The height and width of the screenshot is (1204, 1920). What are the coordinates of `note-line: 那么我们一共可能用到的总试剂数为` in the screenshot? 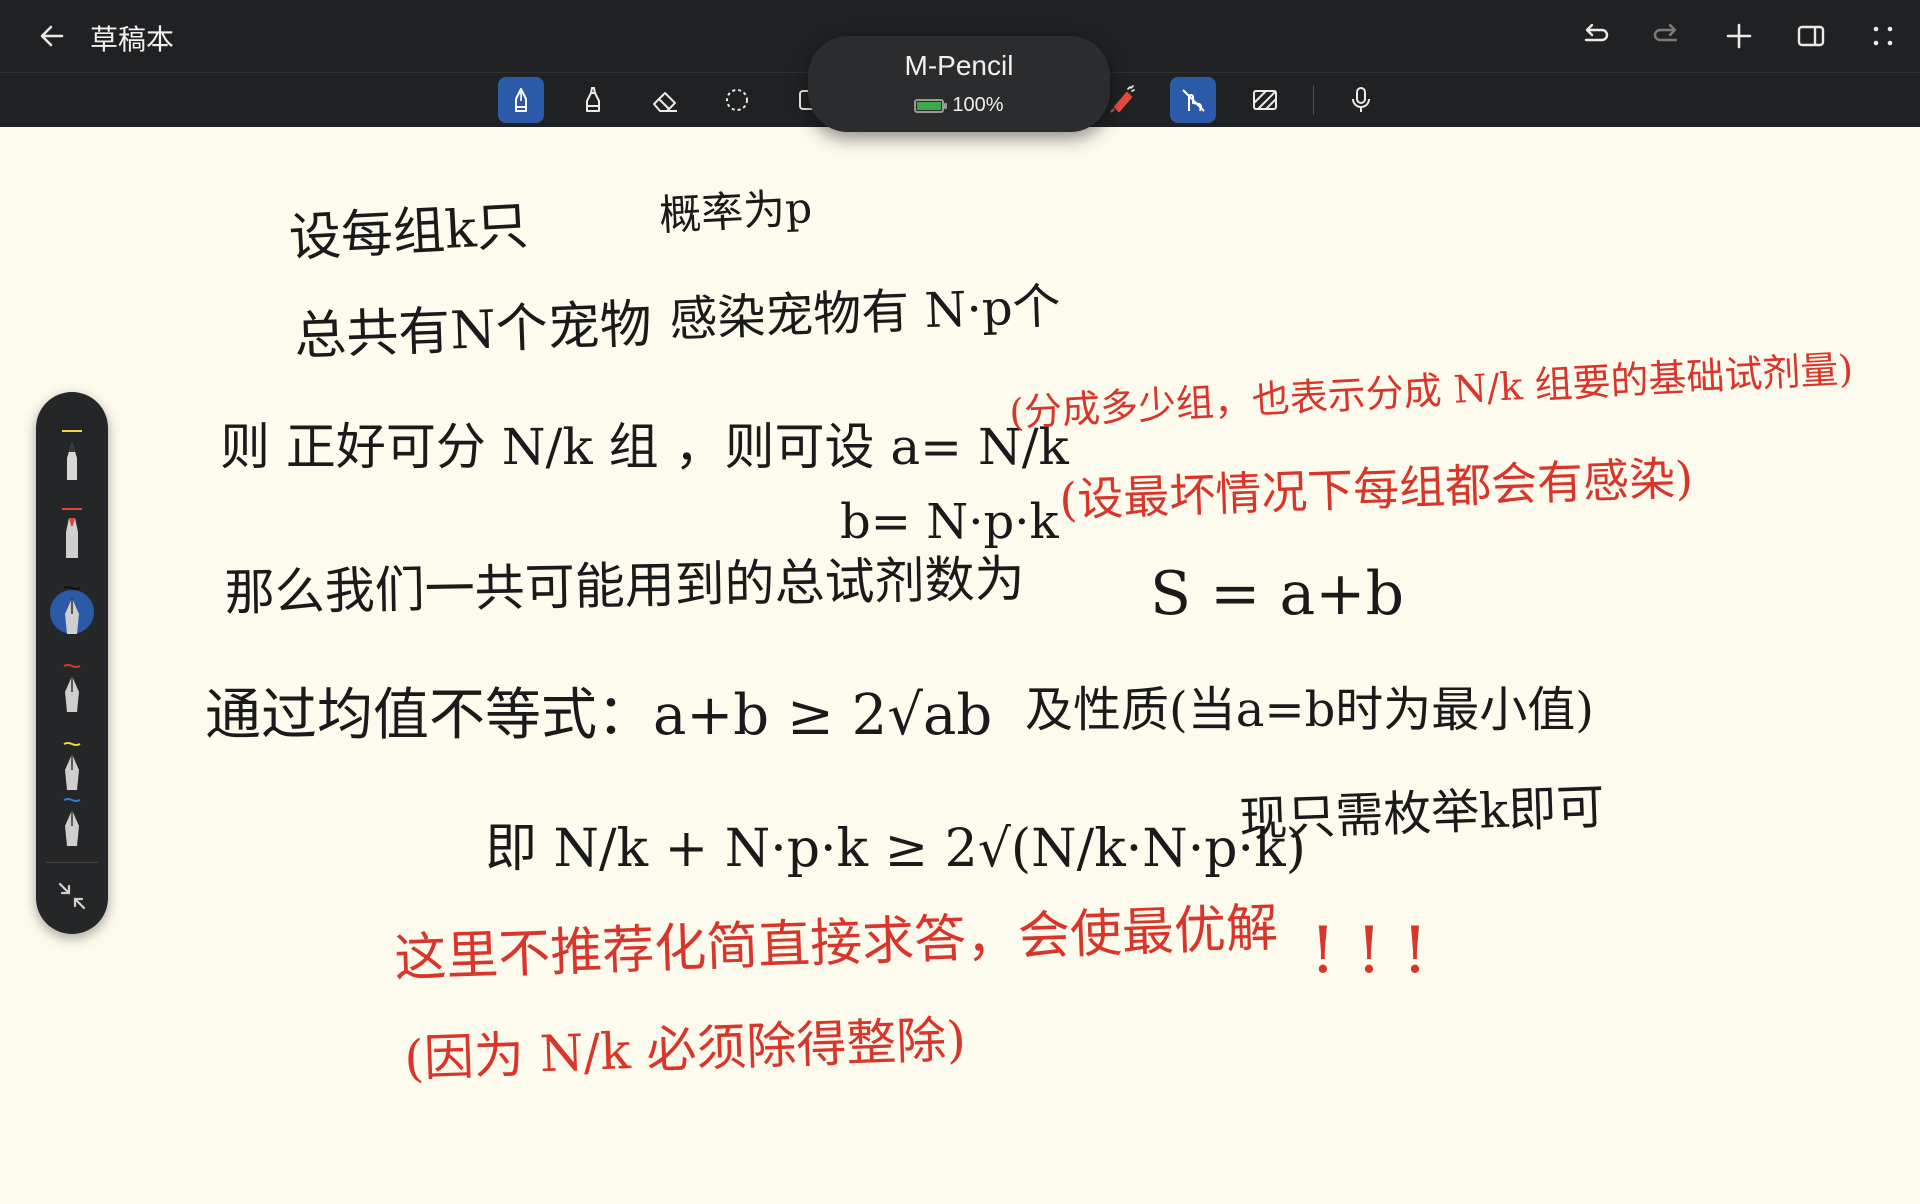 It's located at (624, 586).